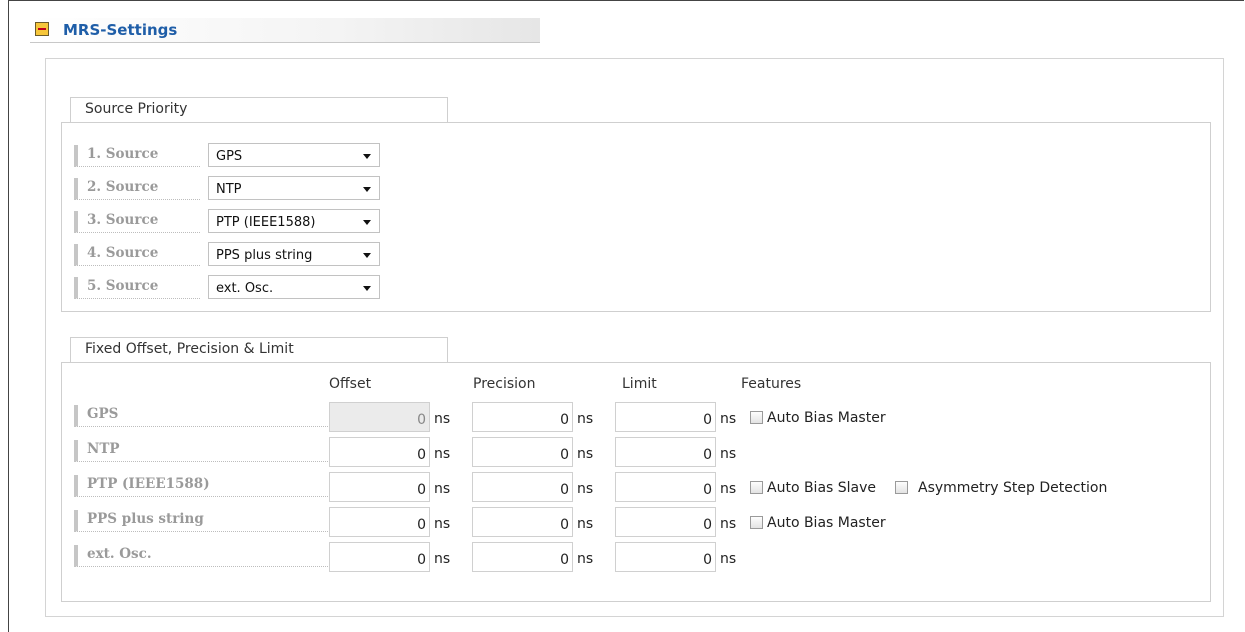 The height and width of the screenshot is (632, 1245). Describe the element at coordinates (350, 384) in the screenshot. I see `offset-column-header: Offset` at that location.